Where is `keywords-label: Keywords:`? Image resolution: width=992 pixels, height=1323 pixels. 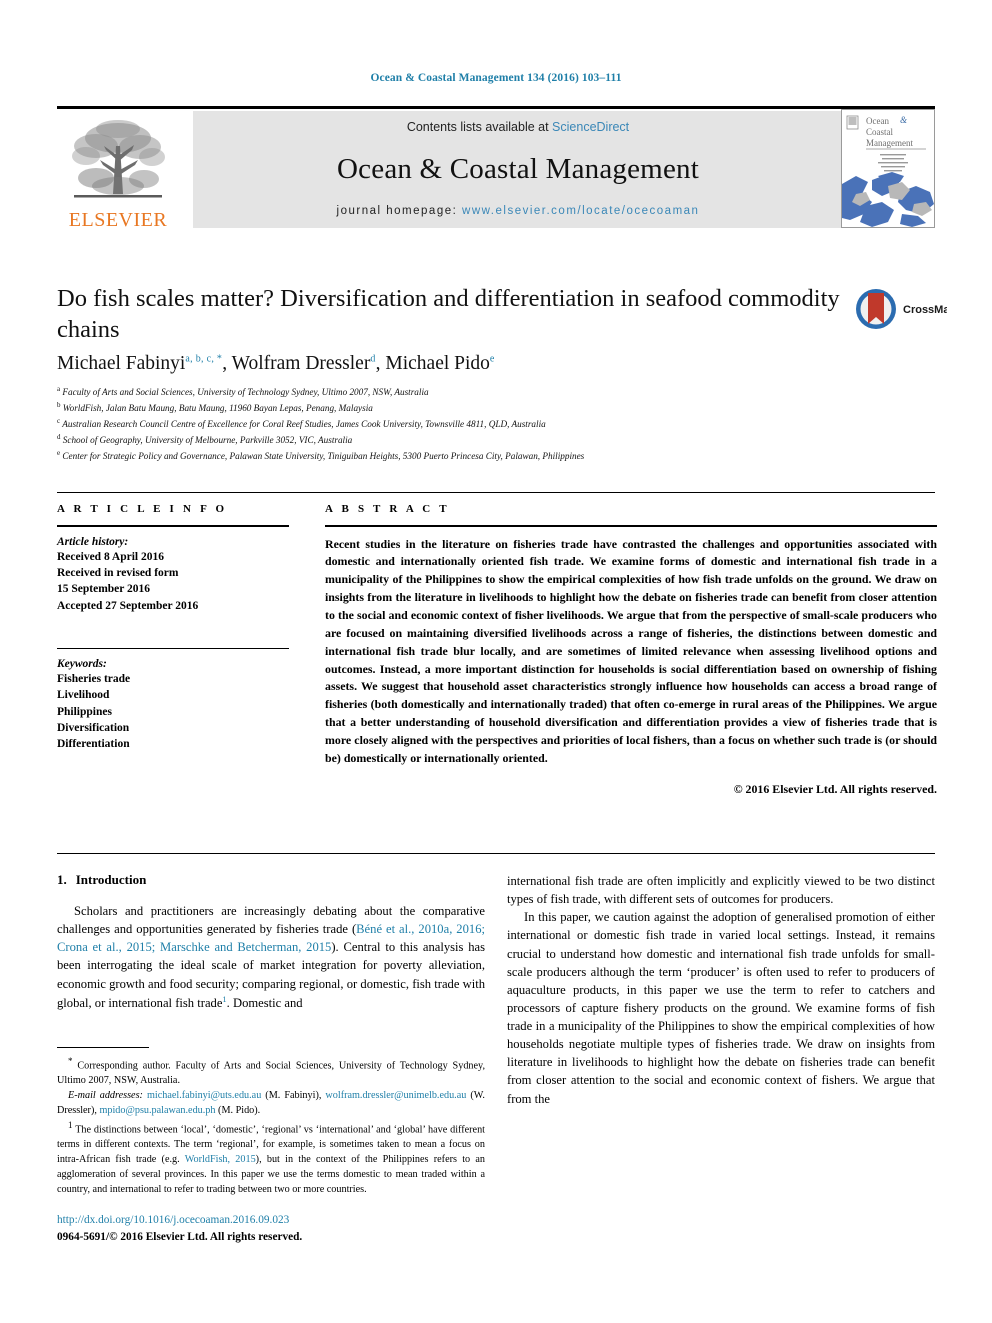 keywords-label: Keywords: is located at coordinates (82, 664).